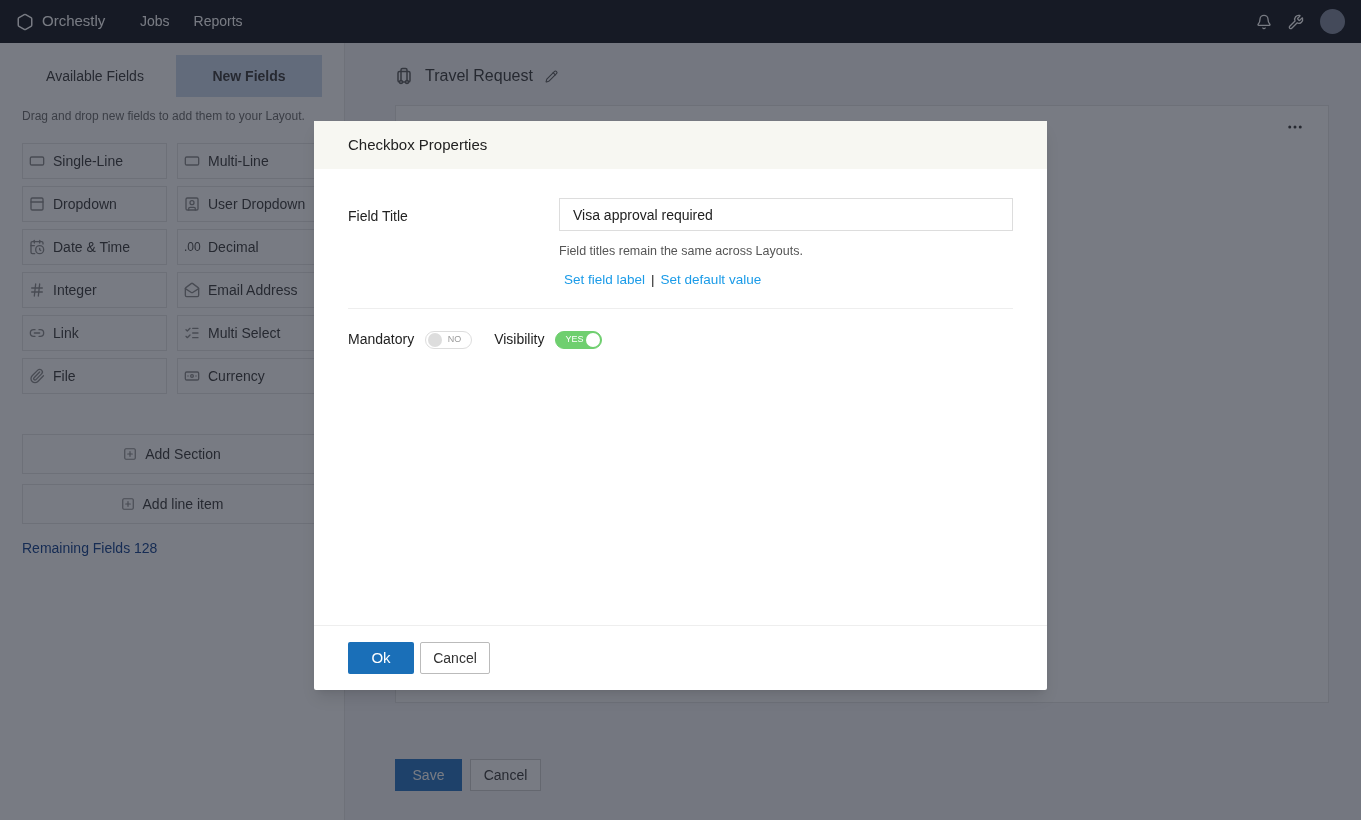  Describe the element at coordinates (1332, 21) in the screenshot. I see `avatar` at that location.